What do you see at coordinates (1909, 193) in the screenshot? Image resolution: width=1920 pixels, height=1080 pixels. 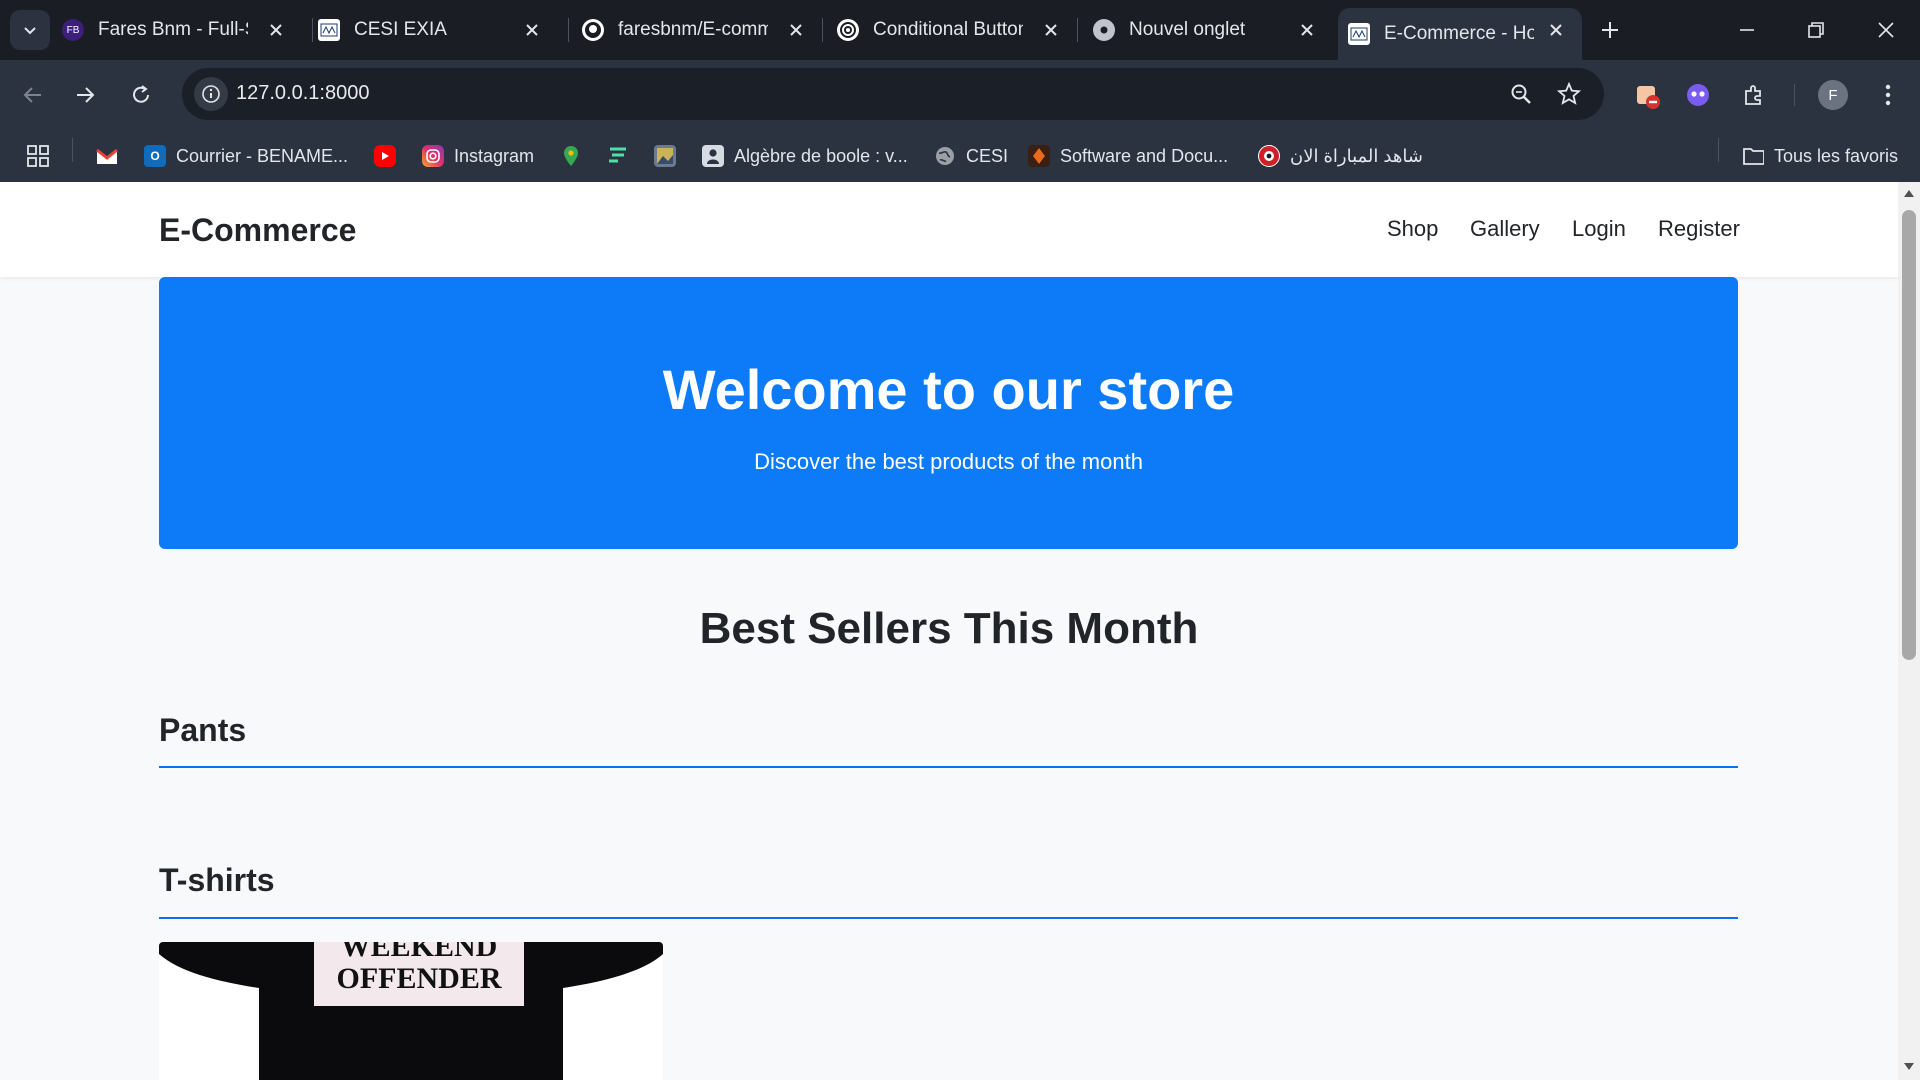 I see `scroll-up-icon` at bounding box center [1909, 193].